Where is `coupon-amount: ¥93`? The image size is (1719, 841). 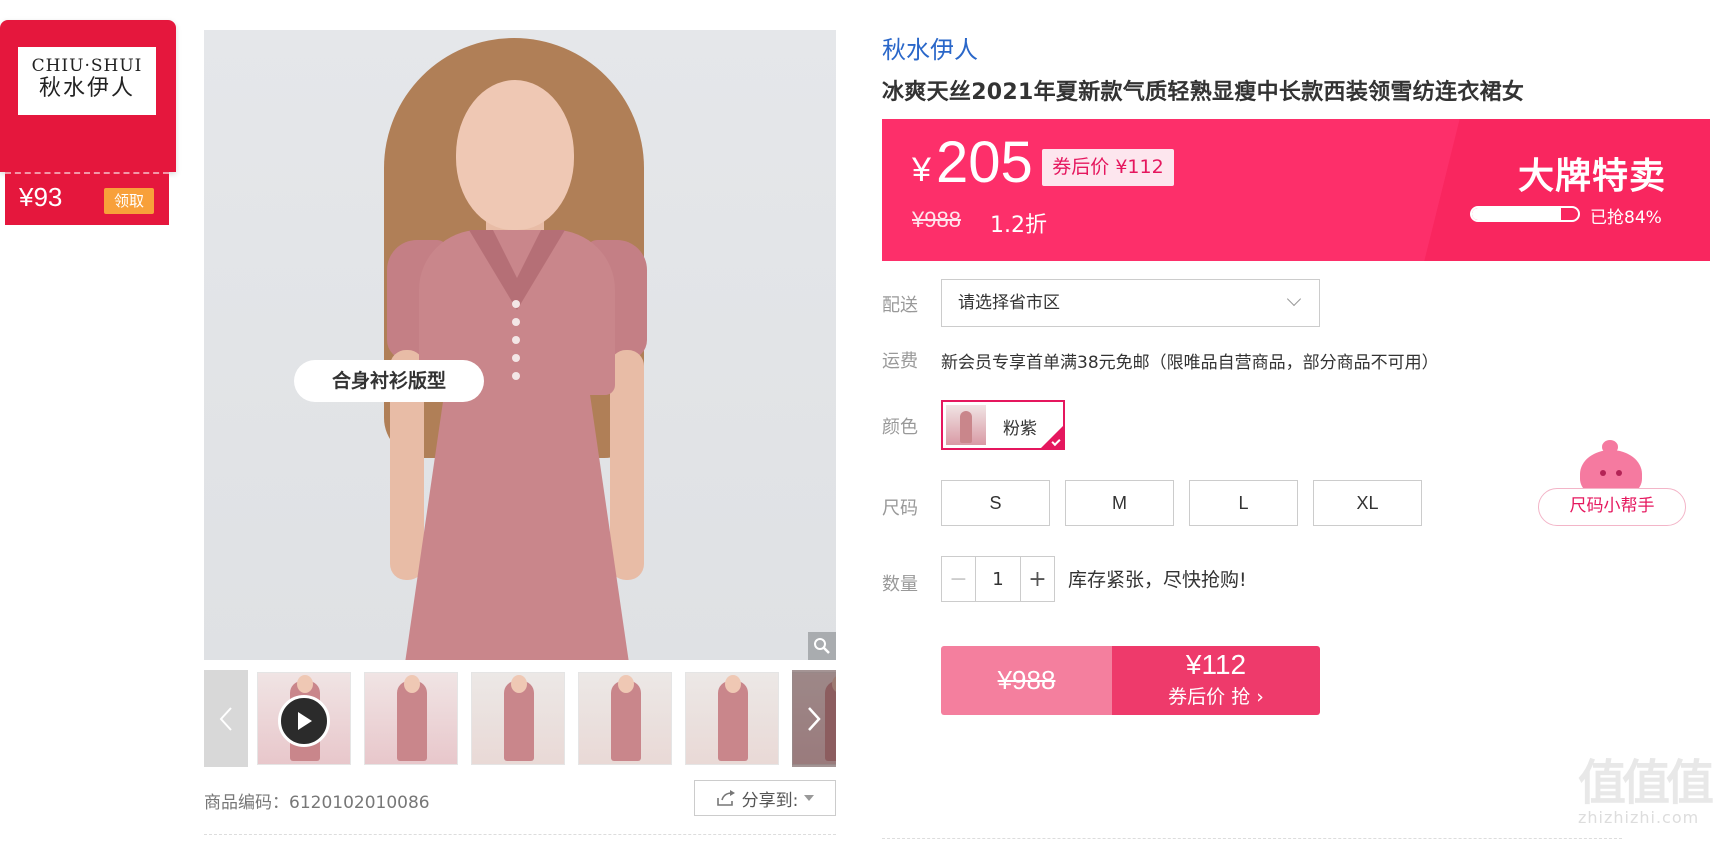 coupon-amount: ¥93 is located at coordinates (41, 197).